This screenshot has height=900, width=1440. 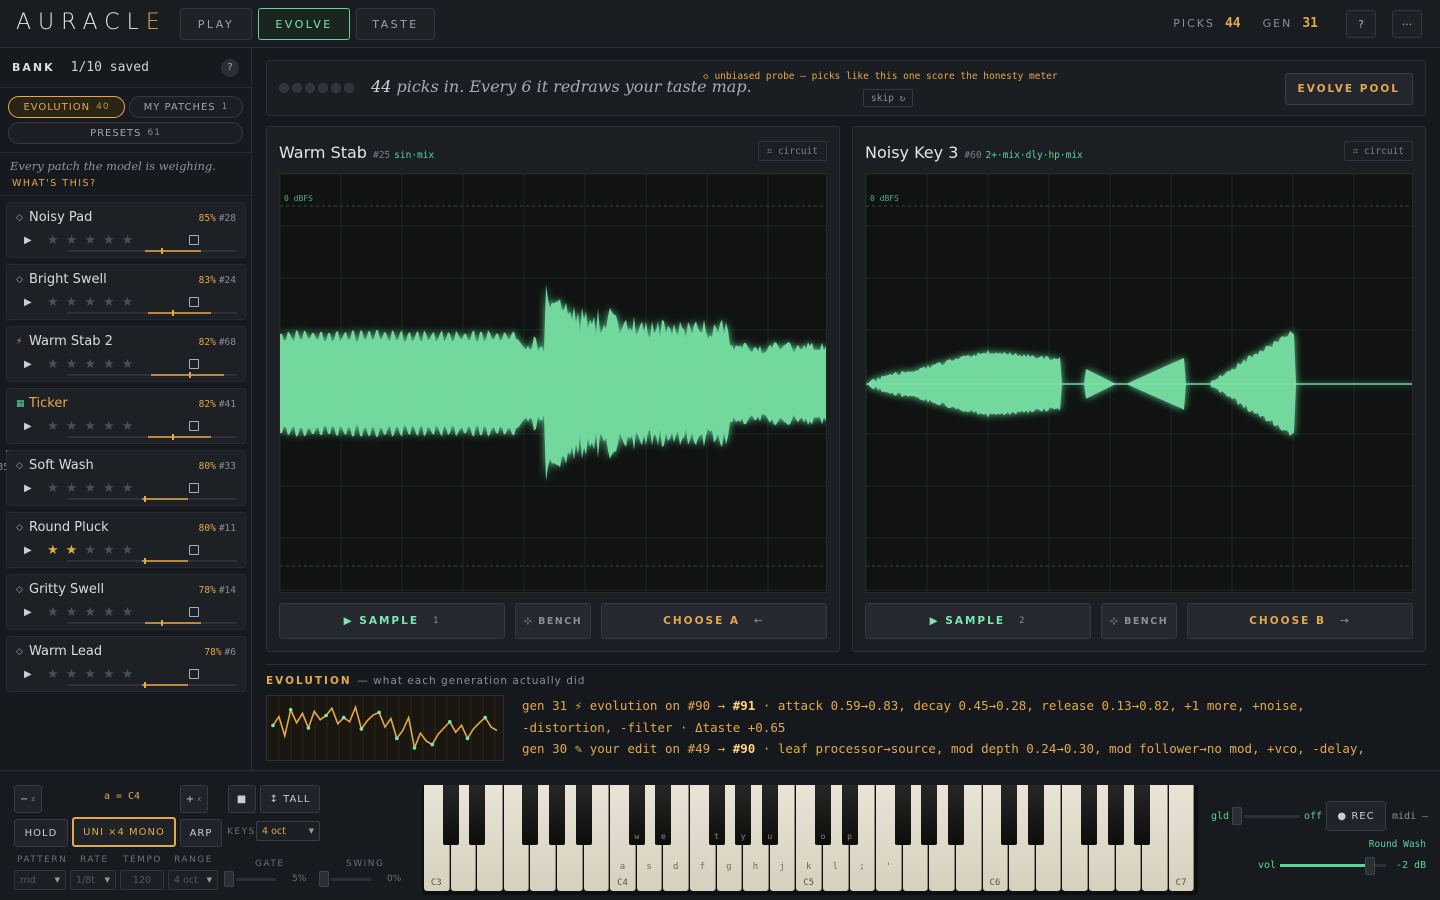 What do you see at coordinates (1410, 816) in the screenshot?
I see `midi-status: midi –` at bounding box center [1410, 816].